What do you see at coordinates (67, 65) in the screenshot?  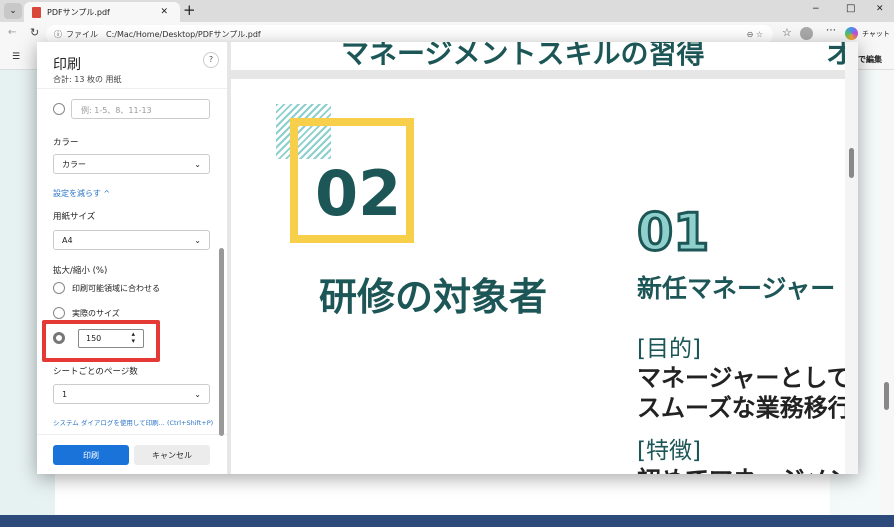 I see `dialog-title: 印刷` at bounding box center [67, 65].